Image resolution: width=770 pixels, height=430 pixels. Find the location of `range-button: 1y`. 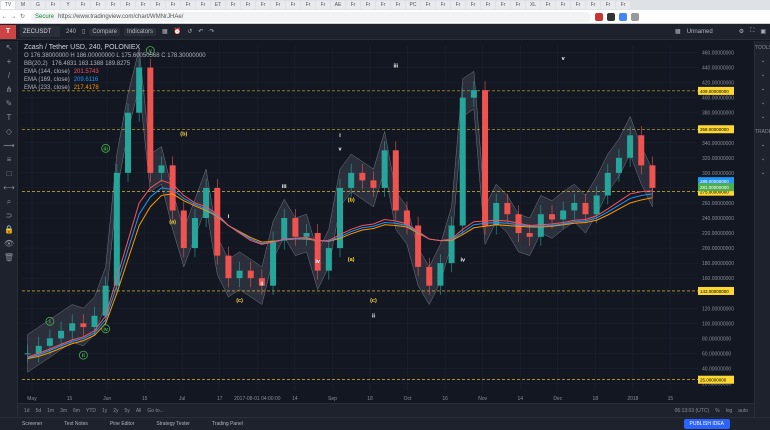

range-button: 1y is located at coordinates (104, 411).